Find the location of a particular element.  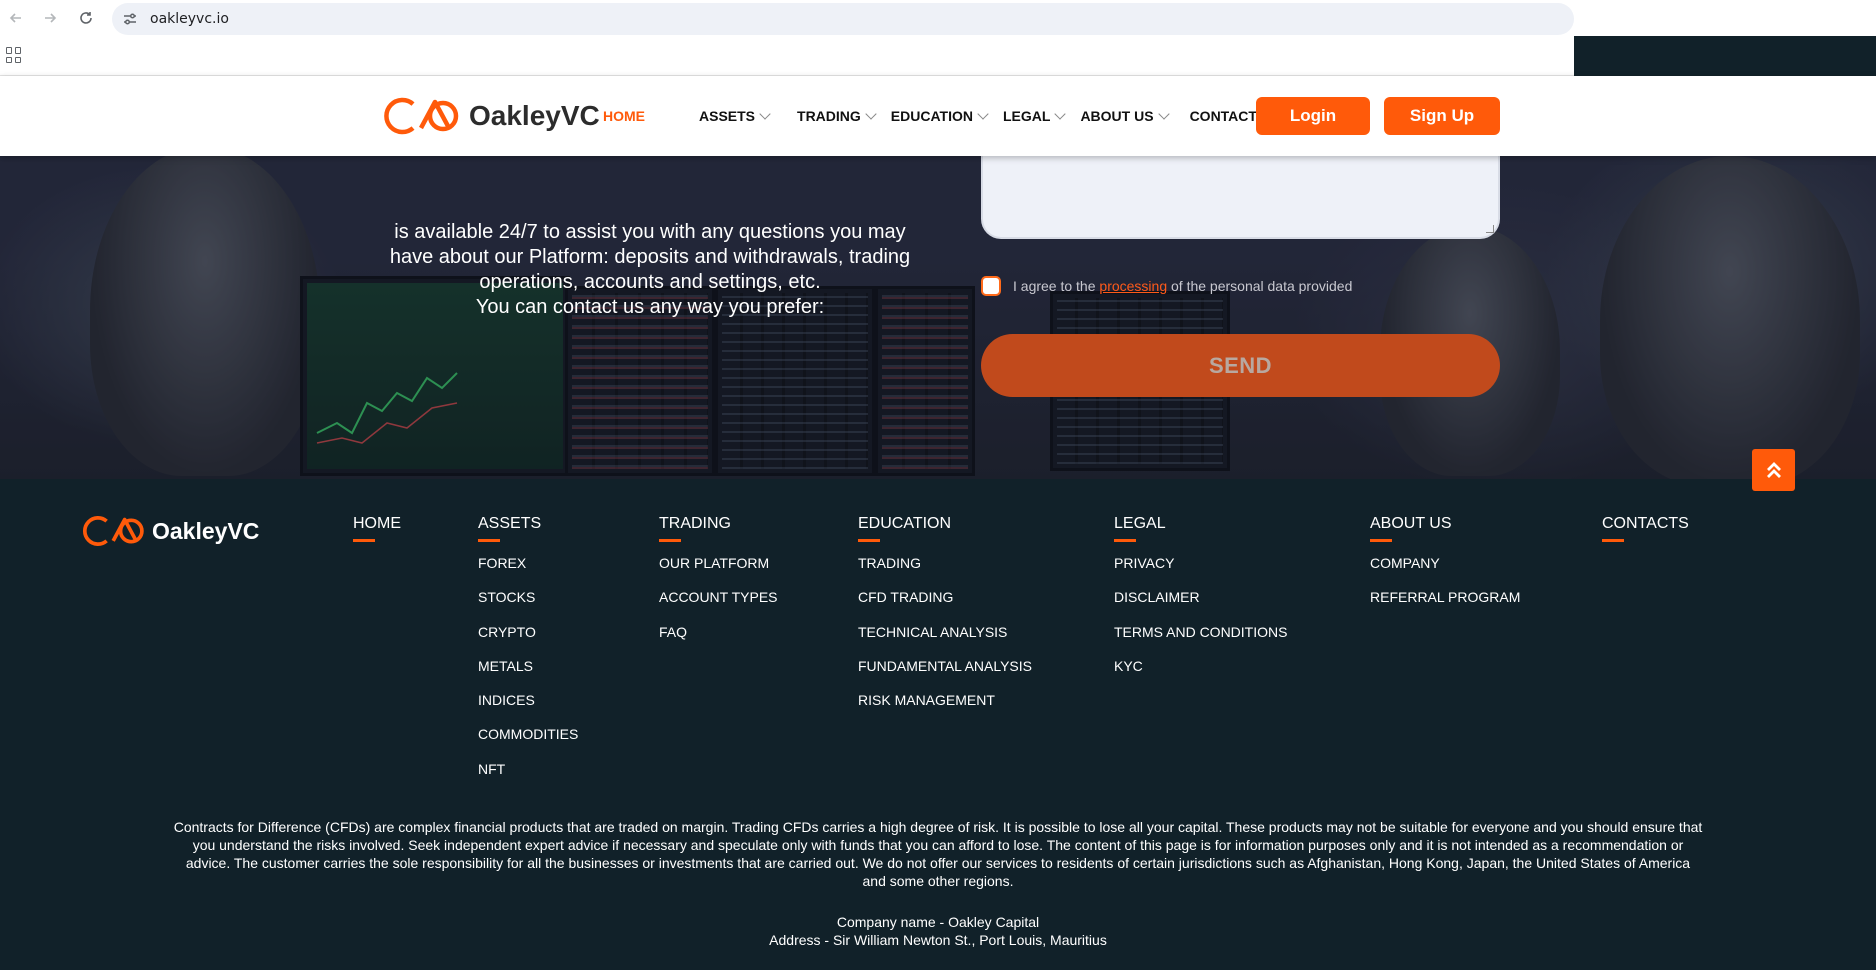

apps-grid-icon is located at coordinates (14, 55).